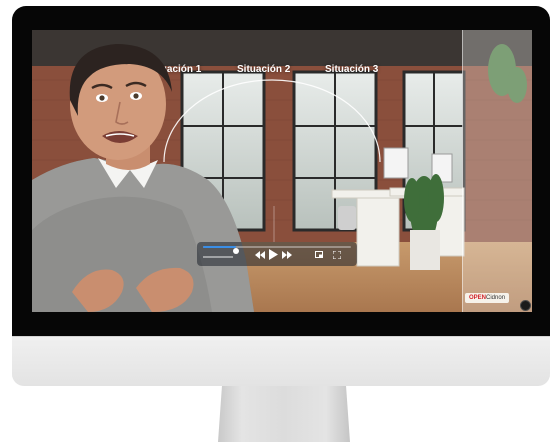  What do you see at coordinates (337, 255) in the screenshot?
I see `fullscreen-icon` at bounding box center [337, 255].